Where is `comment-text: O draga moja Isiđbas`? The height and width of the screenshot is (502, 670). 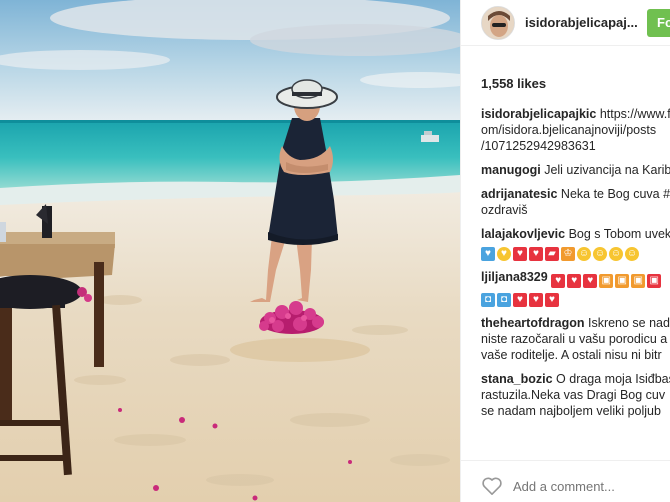 comment-text: O draga moja Isiđbas is located at coordinates (613, 379).